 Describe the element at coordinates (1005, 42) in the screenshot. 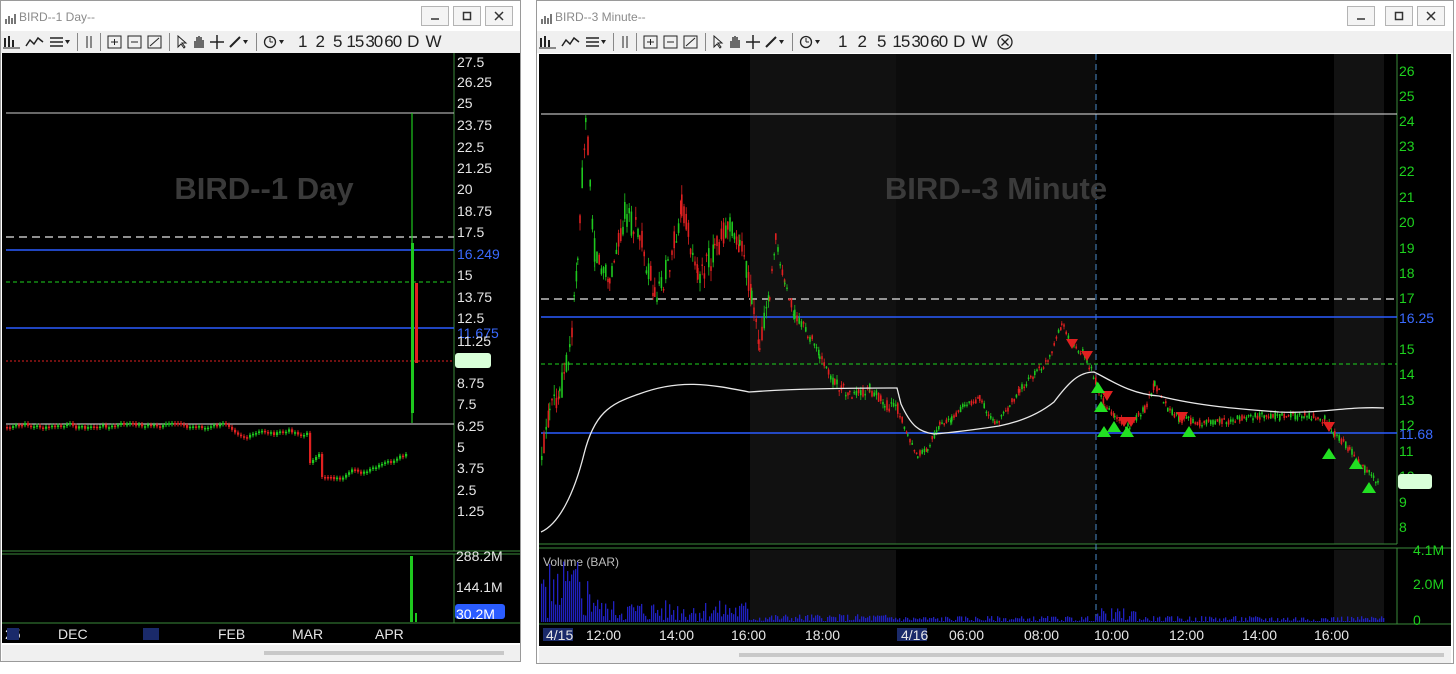

I see `close-circle-icon` at that location.